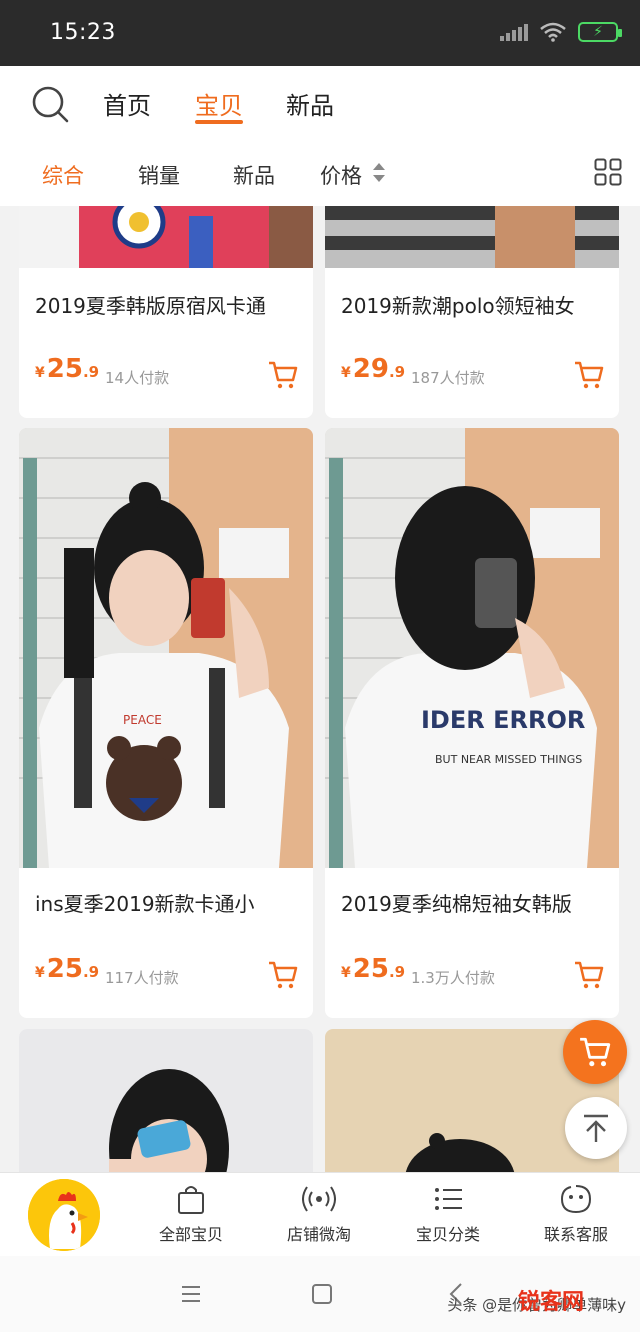  I want to click on active-tab-indicator, so click(219, 122).